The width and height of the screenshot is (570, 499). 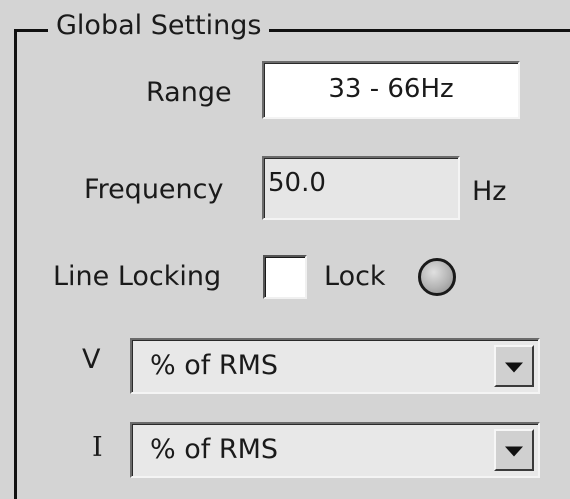 What do you see at coordinates (189, 92) in the screenshot?
I see `range-label: Range` at bounding box center [189, 92].